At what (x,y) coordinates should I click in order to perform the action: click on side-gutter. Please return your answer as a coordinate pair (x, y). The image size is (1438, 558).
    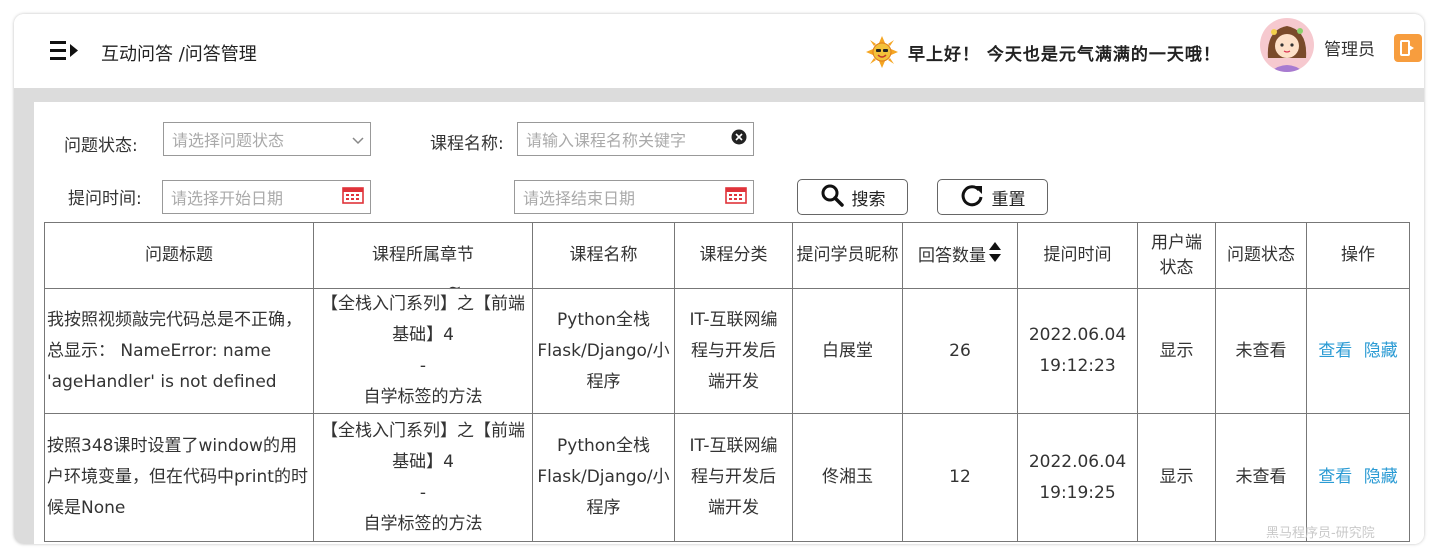
    Looking at the image, I should click on (24, 323).